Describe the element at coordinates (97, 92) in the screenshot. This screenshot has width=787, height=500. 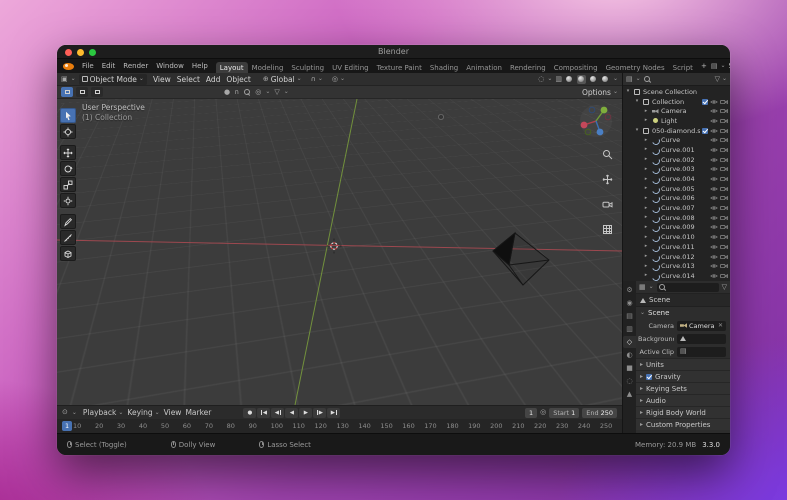
I see `select-mode-subtract-button` at that location.